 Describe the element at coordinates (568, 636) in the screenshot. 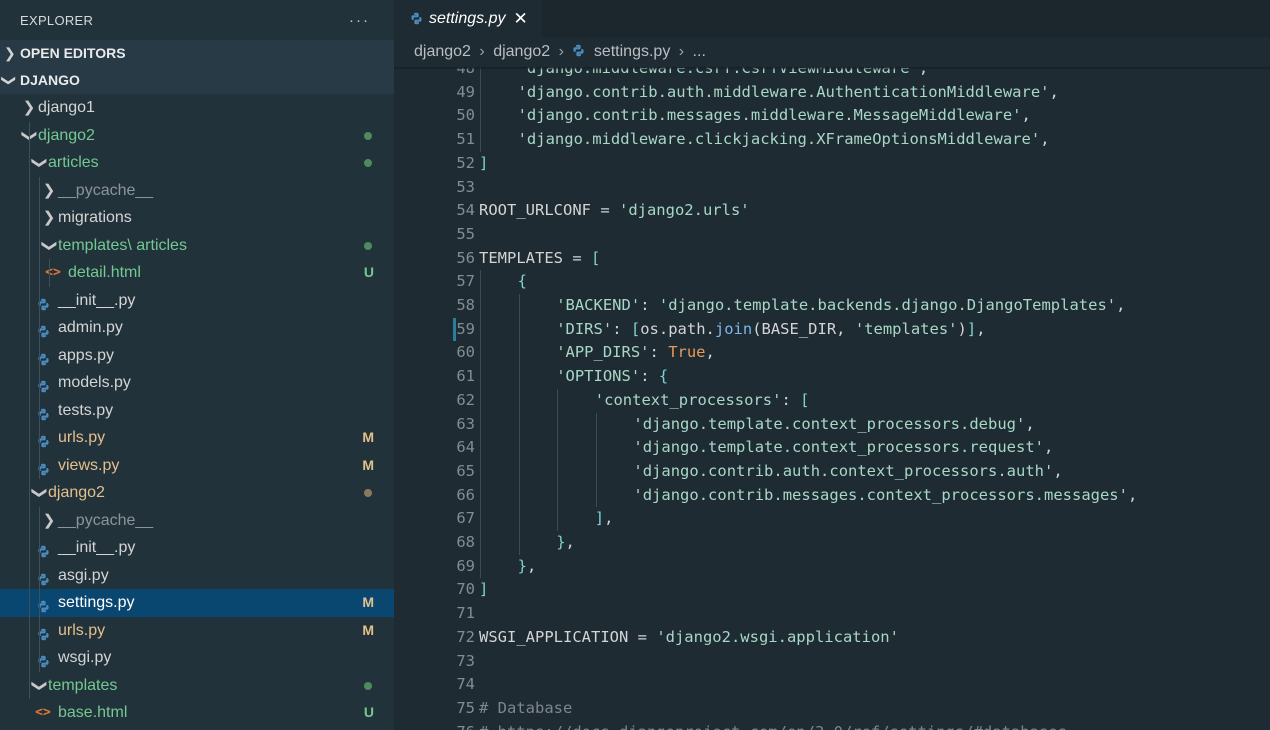

I see `code-token: WSGI_APPLICATION =` at that location.